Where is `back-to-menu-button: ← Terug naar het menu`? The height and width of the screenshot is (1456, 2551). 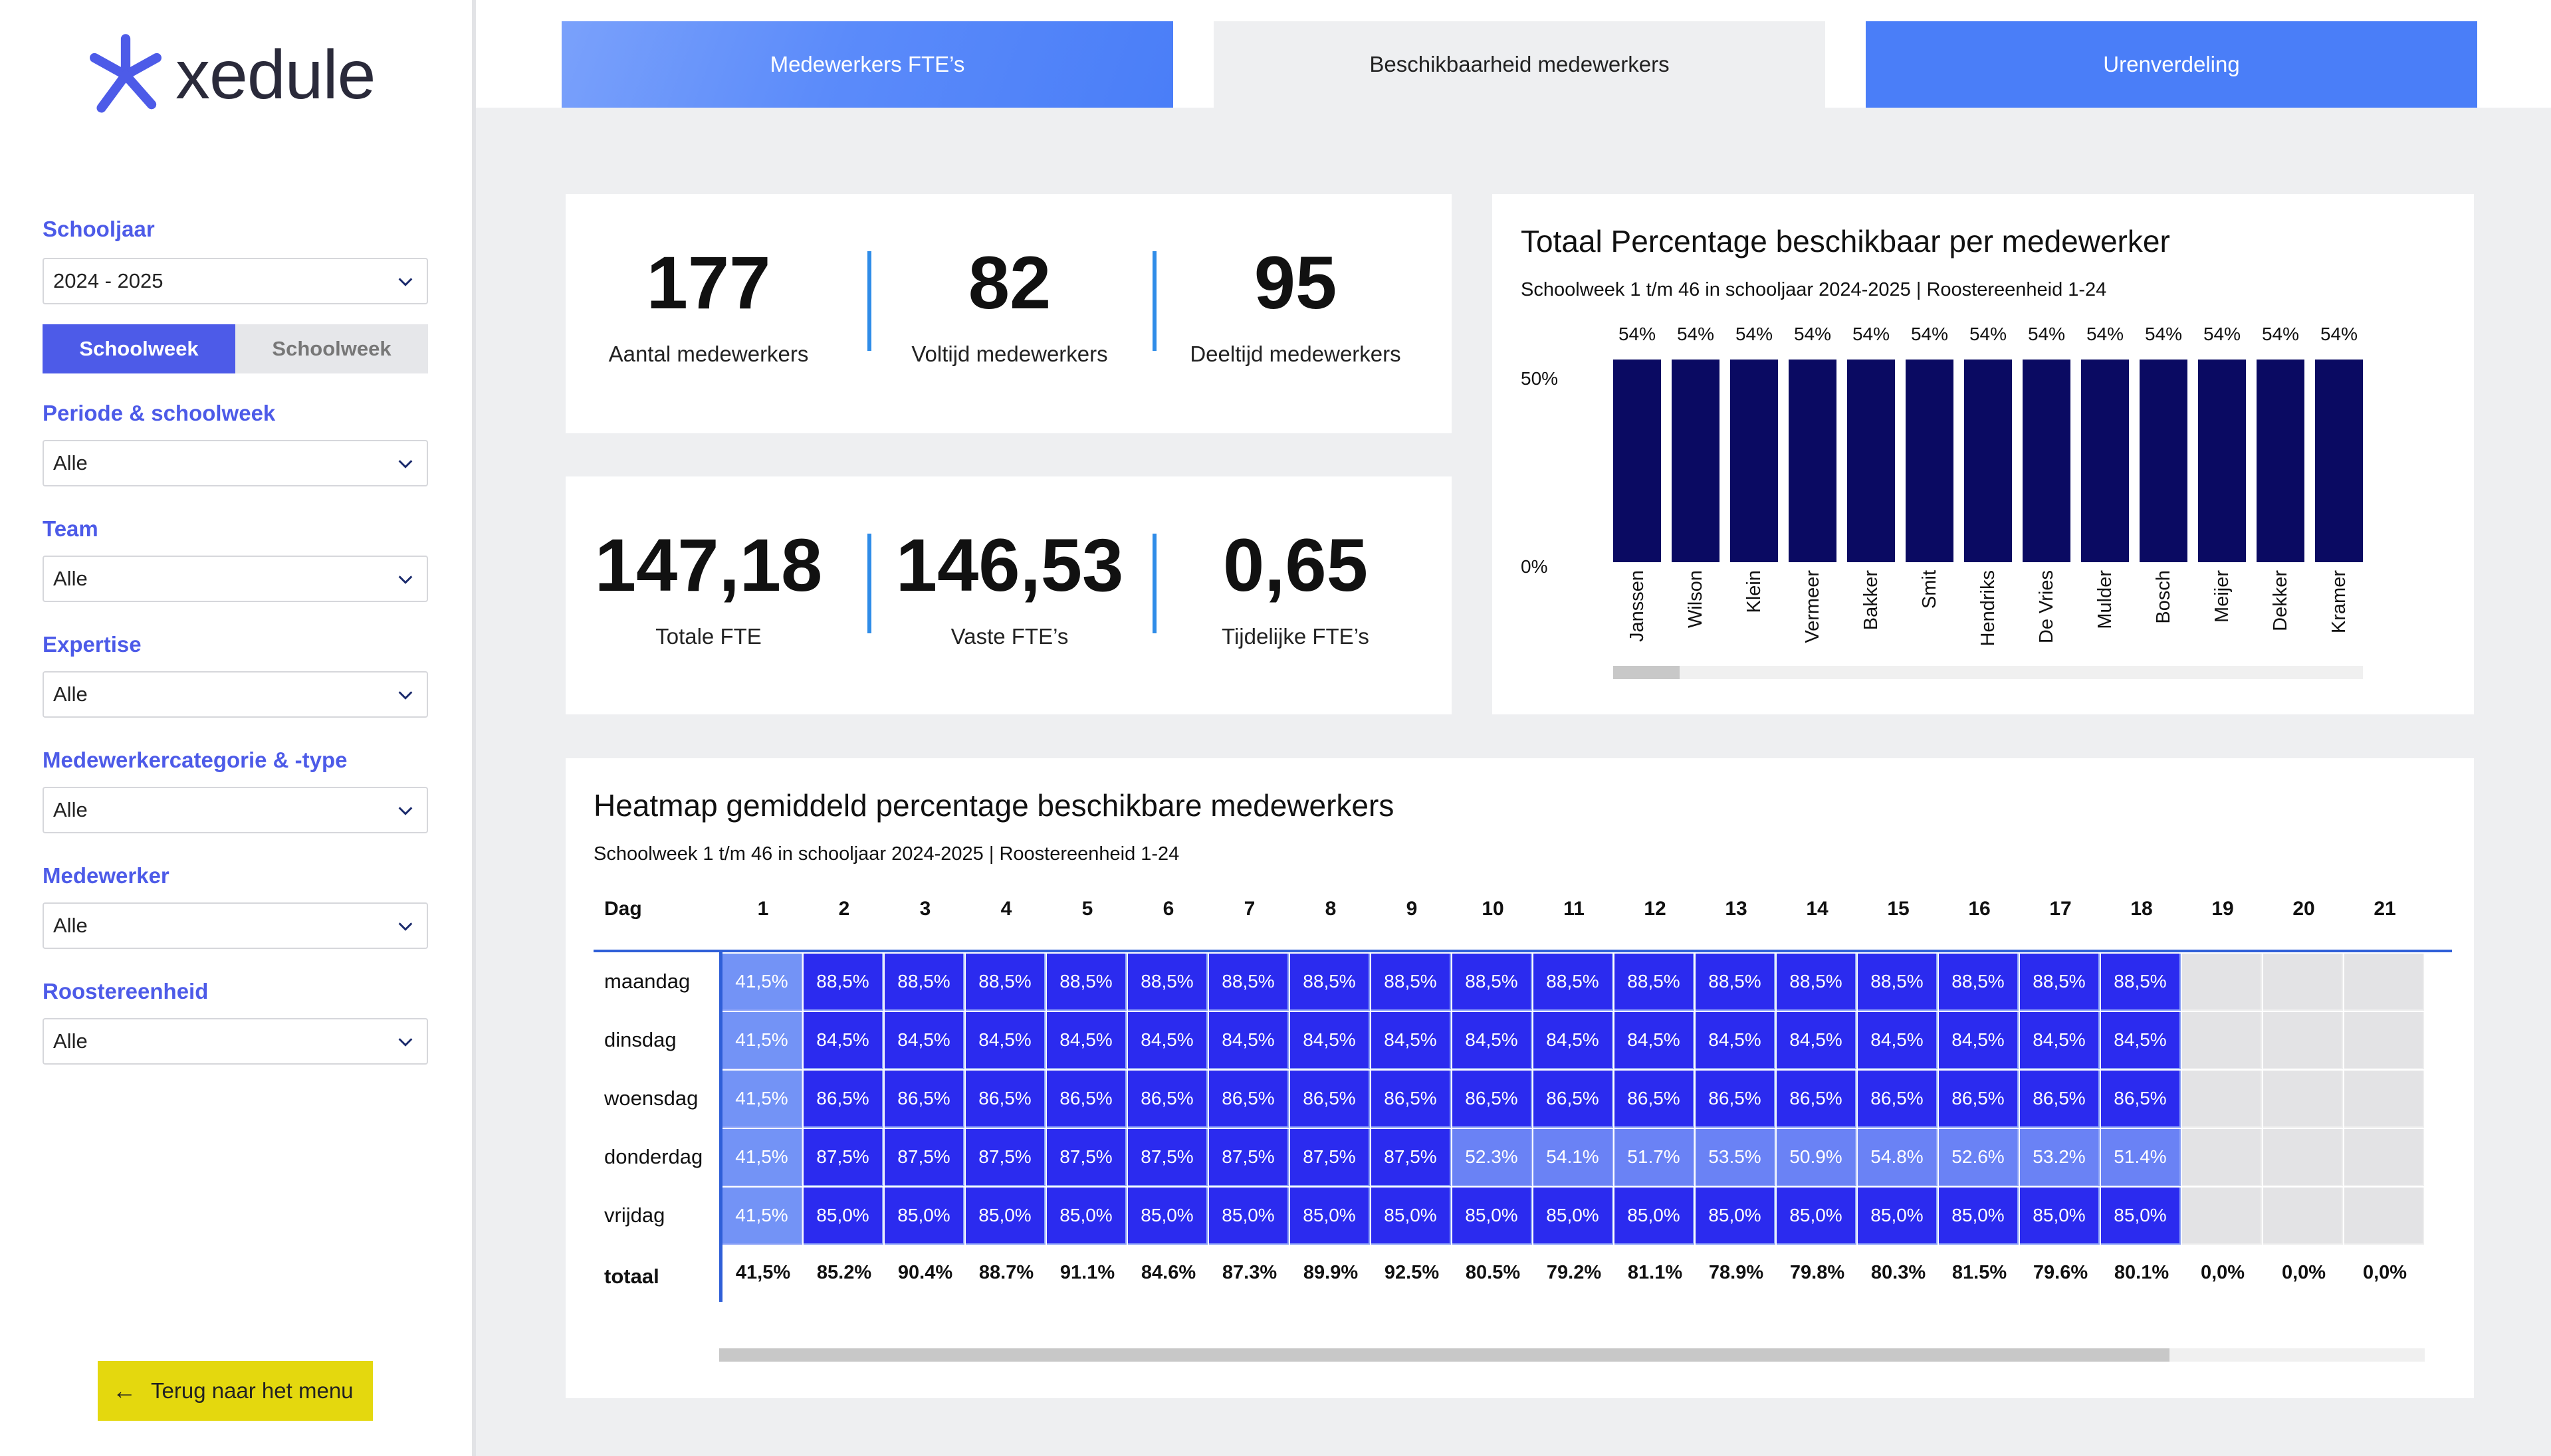 back-to-menu-button: ← Terug naar het menu is located at coordinates (236, 1391).